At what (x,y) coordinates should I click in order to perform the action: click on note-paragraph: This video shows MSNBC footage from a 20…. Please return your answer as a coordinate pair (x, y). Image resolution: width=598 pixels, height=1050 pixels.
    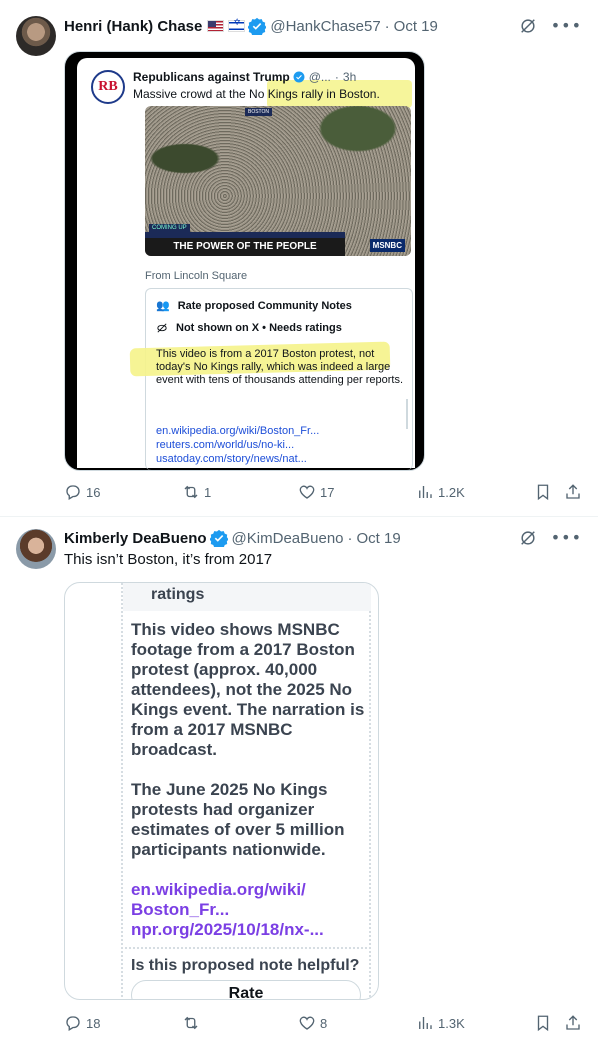
    Looking at the image, I should click on (248, 689).